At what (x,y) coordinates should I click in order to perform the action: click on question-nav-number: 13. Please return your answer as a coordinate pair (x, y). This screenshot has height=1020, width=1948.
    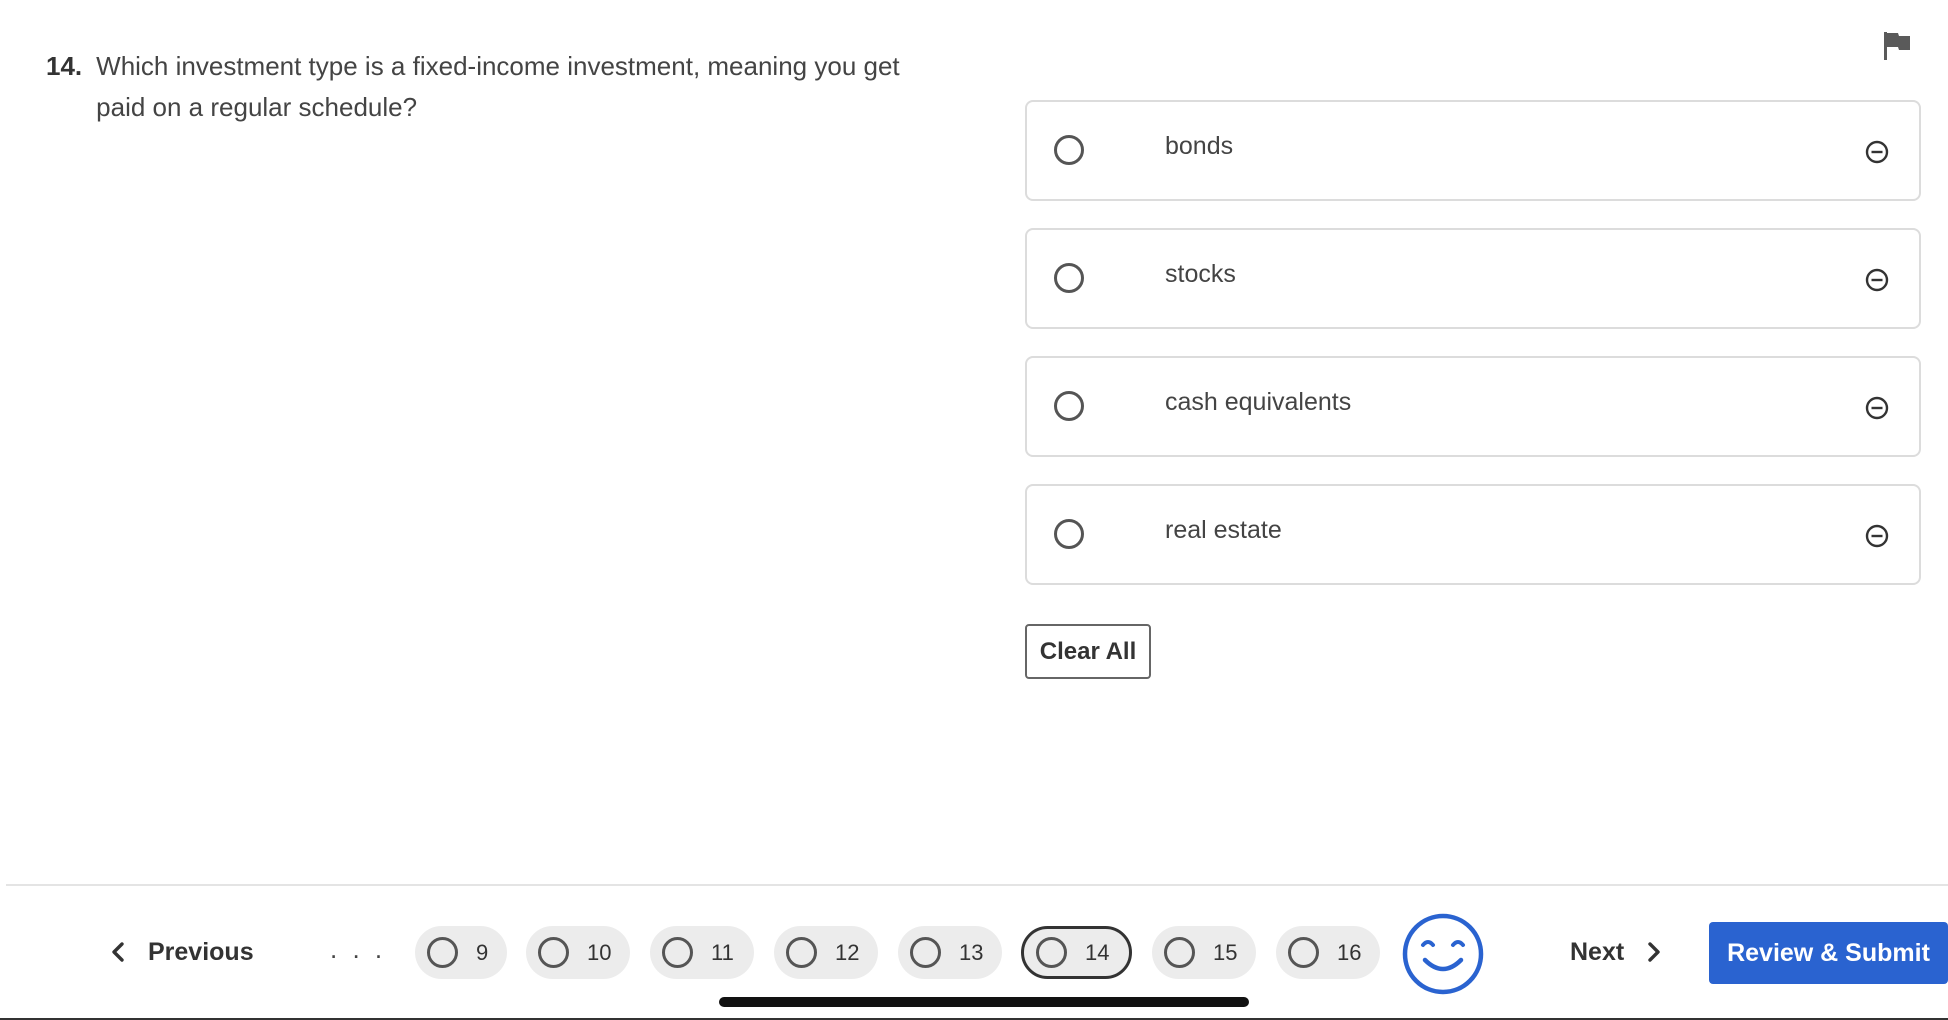
    Looking at the image, I should click on (971, 952).